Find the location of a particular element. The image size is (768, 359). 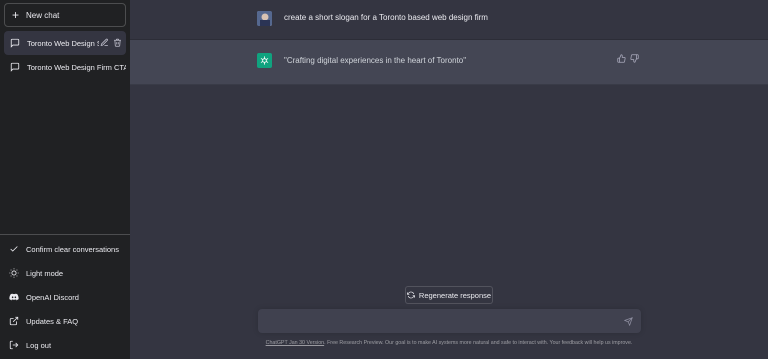

menu-item-label: Confirm clear conversations is located at coordinates (72, 249).